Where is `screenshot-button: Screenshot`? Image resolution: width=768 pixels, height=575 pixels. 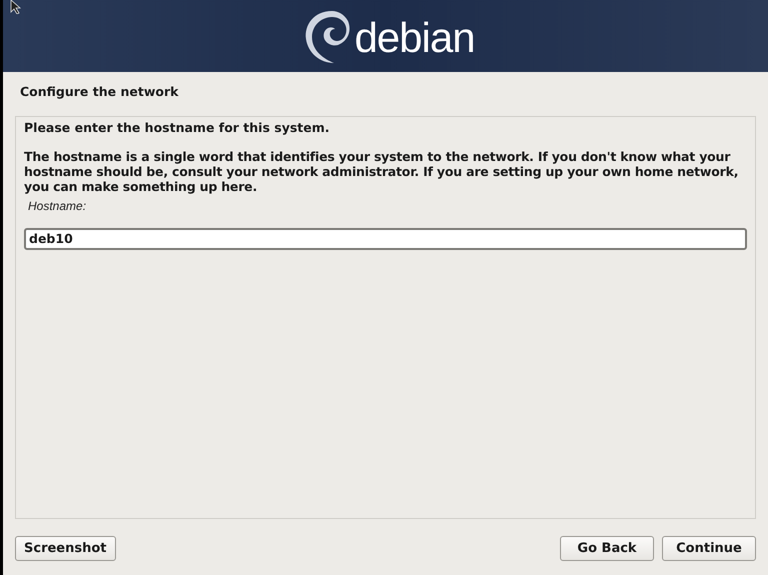
screenshot-button: Screenshot is located at coordinates (65, 548).